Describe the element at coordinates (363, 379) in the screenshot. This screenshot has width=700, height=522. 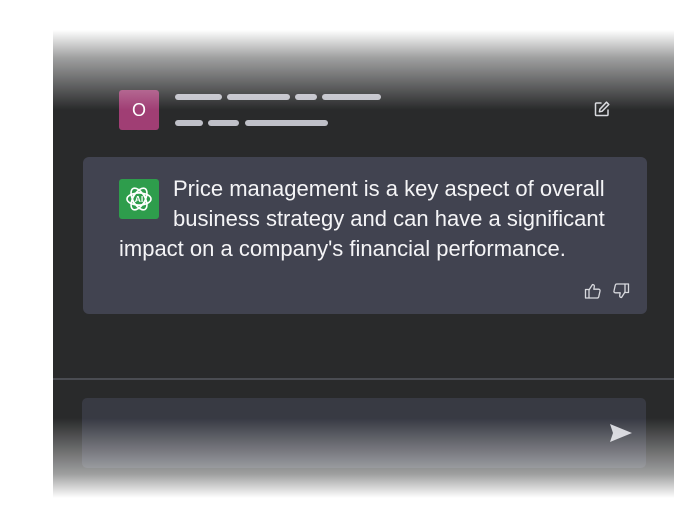
I see `composer-divider` at that location.